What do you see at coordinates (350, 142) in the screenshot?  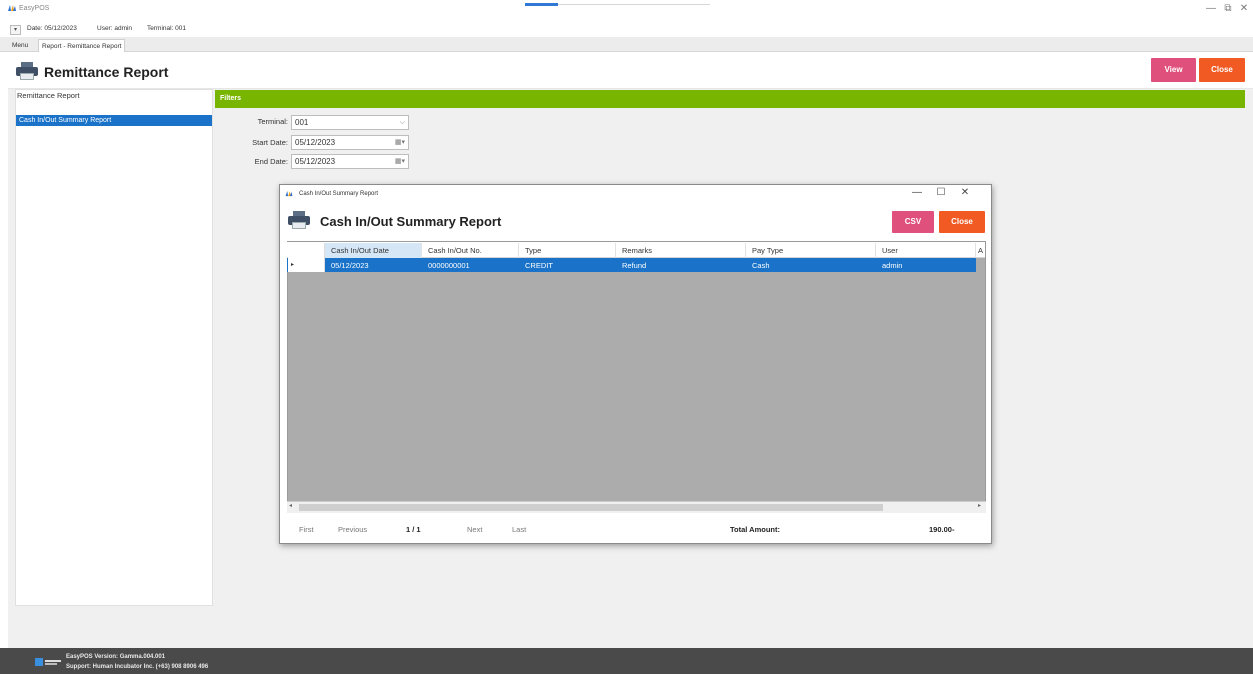 I see `start-date-picker: 05/12/2023 ▦▾` at bounding box center [350, 142].